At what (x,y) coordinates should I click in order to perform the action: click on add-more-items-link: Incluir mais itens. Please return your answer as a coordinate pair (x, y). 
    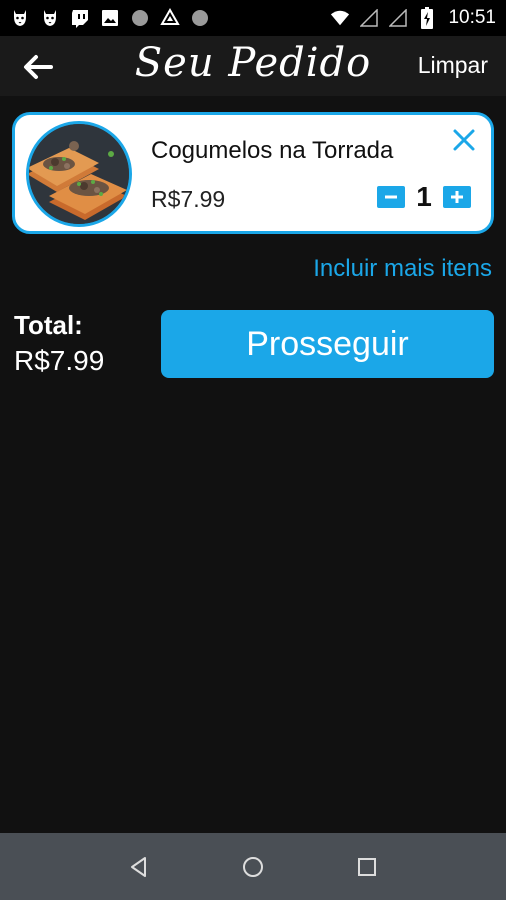
    Looking at the image, I should click on (402, 269).